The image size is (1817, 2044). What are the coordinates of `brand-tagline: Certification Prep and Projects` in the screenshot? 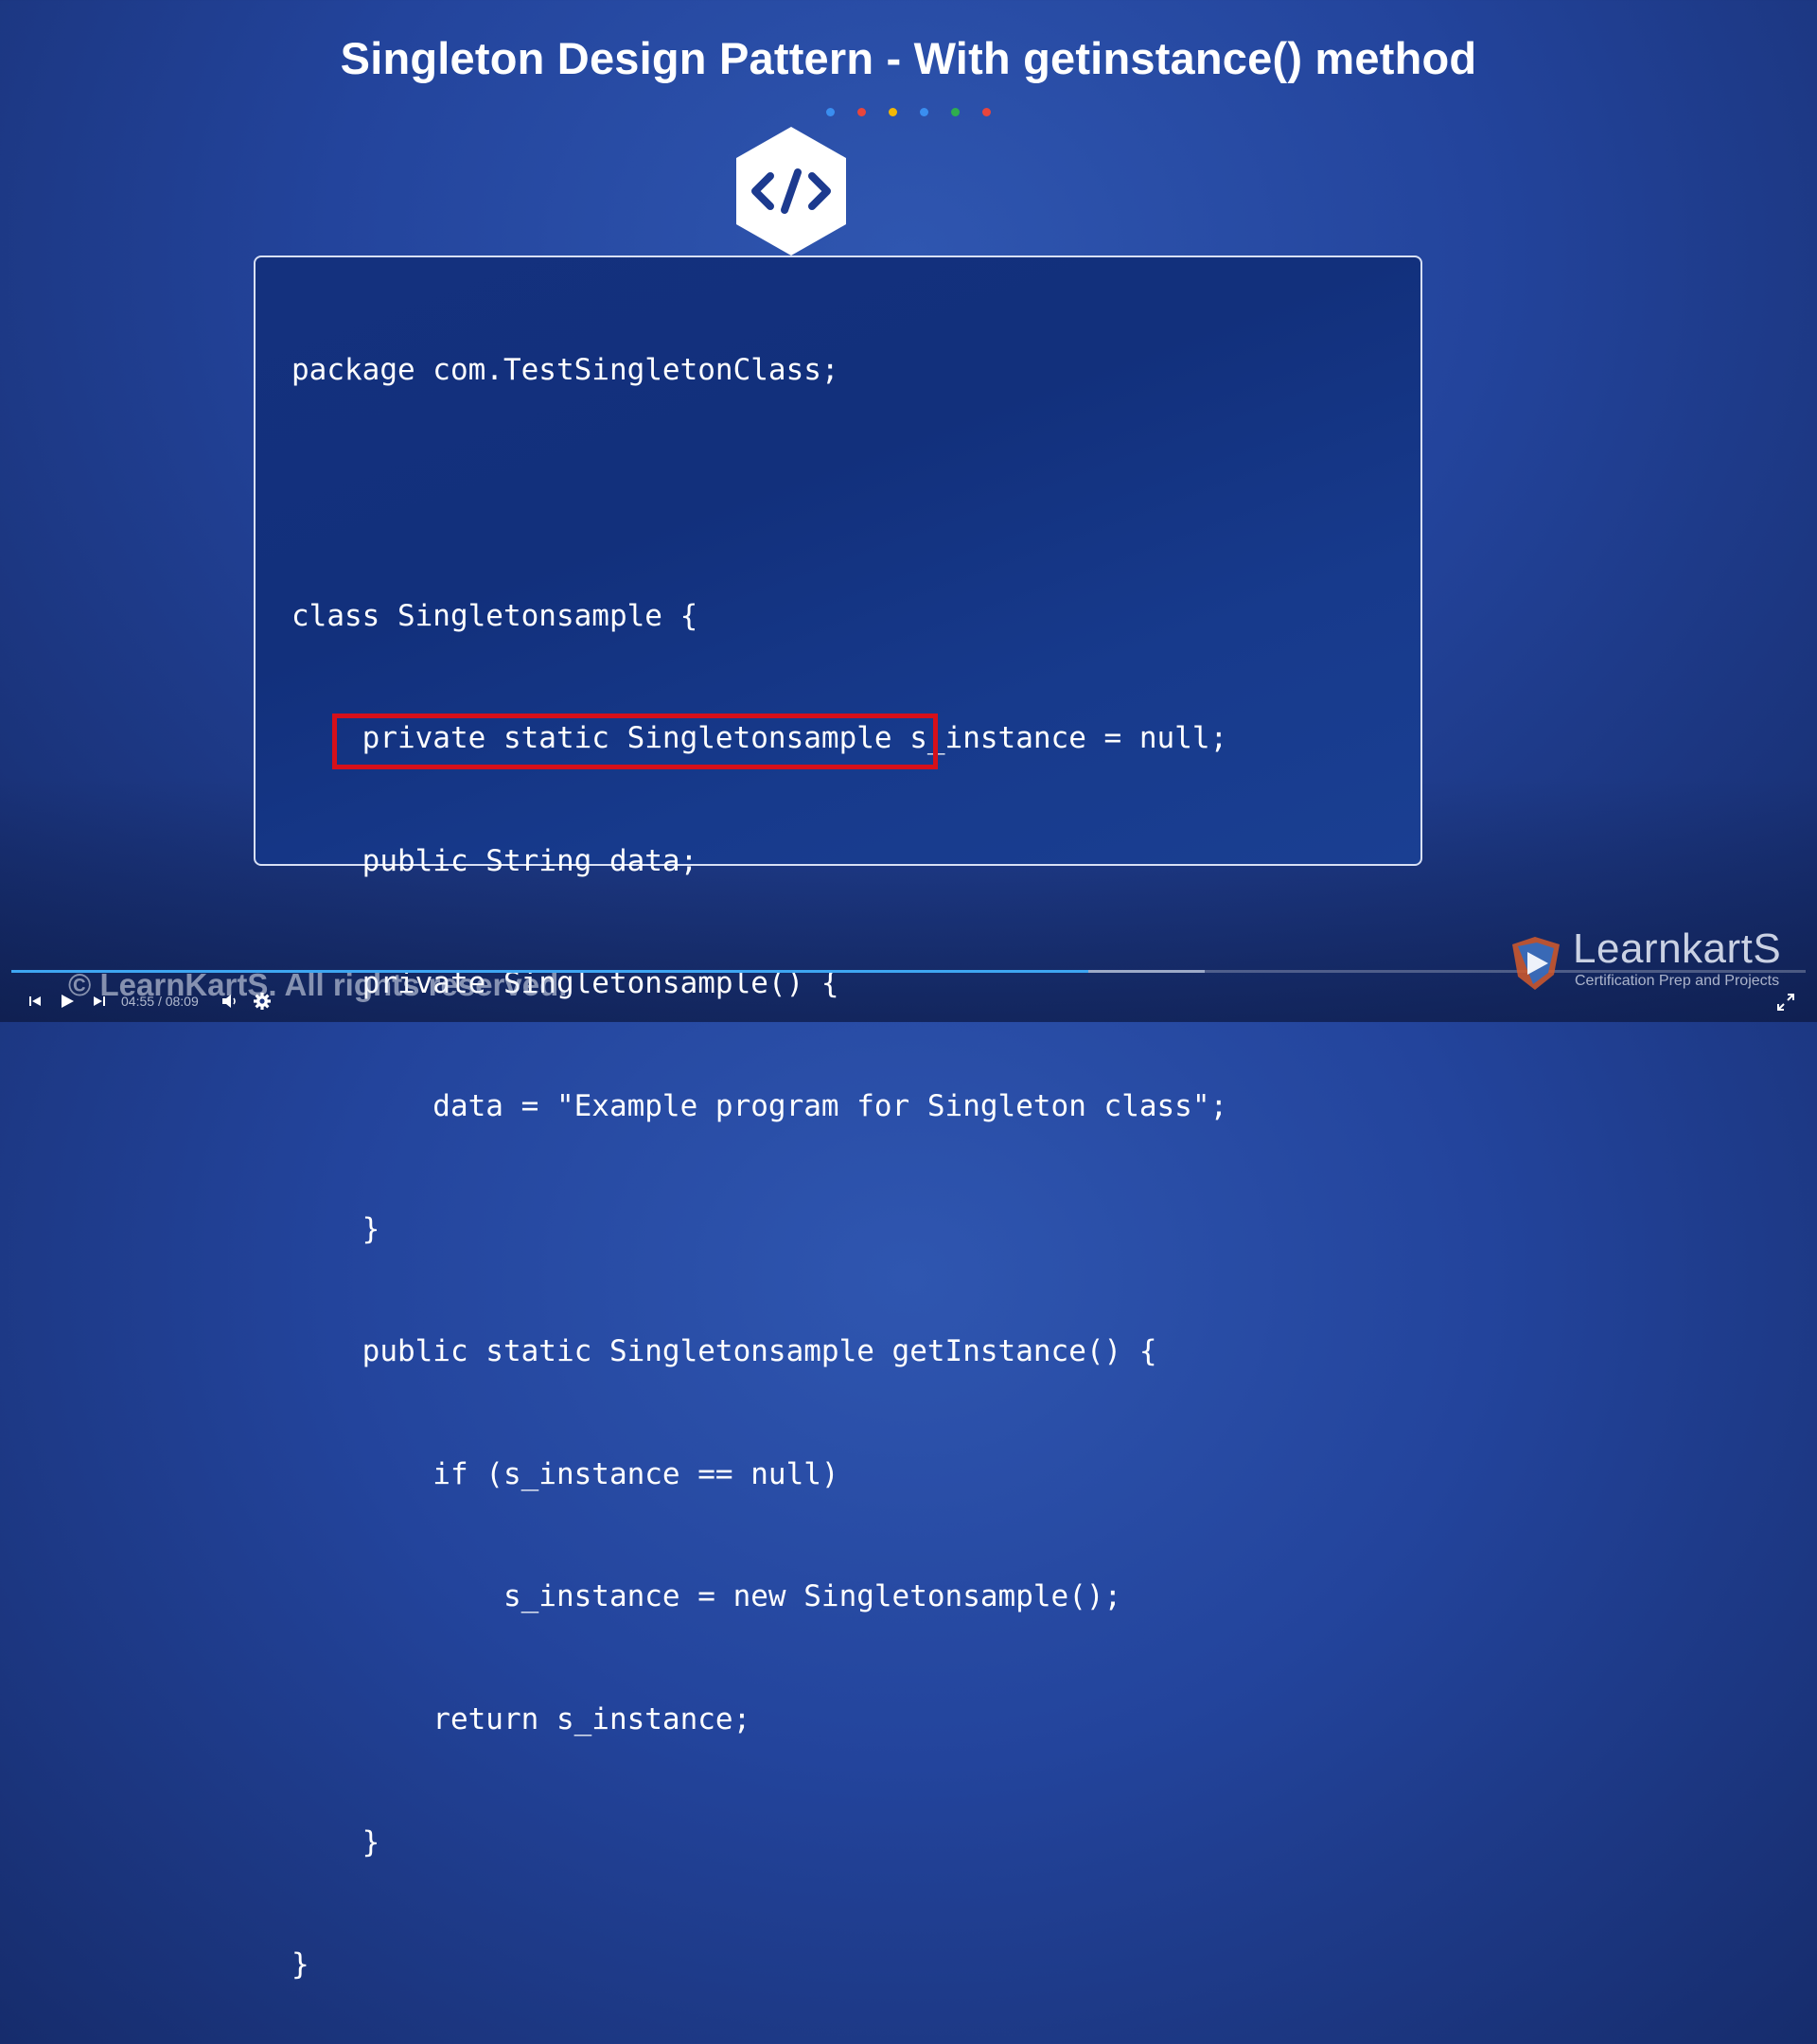 It's located at (1678, 981).